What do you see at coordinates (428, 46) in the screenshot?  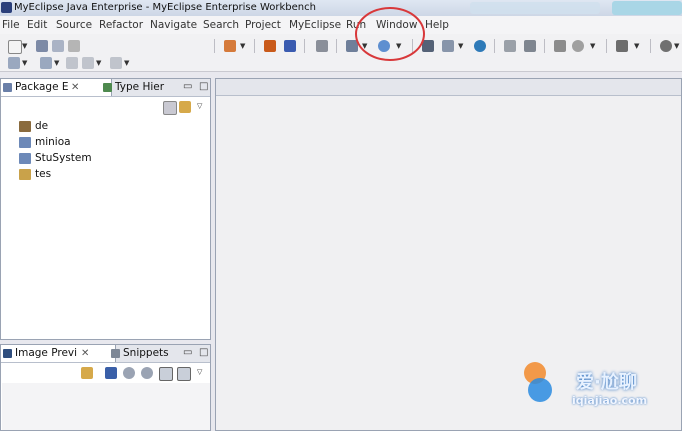 I see `new-project-icon` at bounding box center [428, 46].